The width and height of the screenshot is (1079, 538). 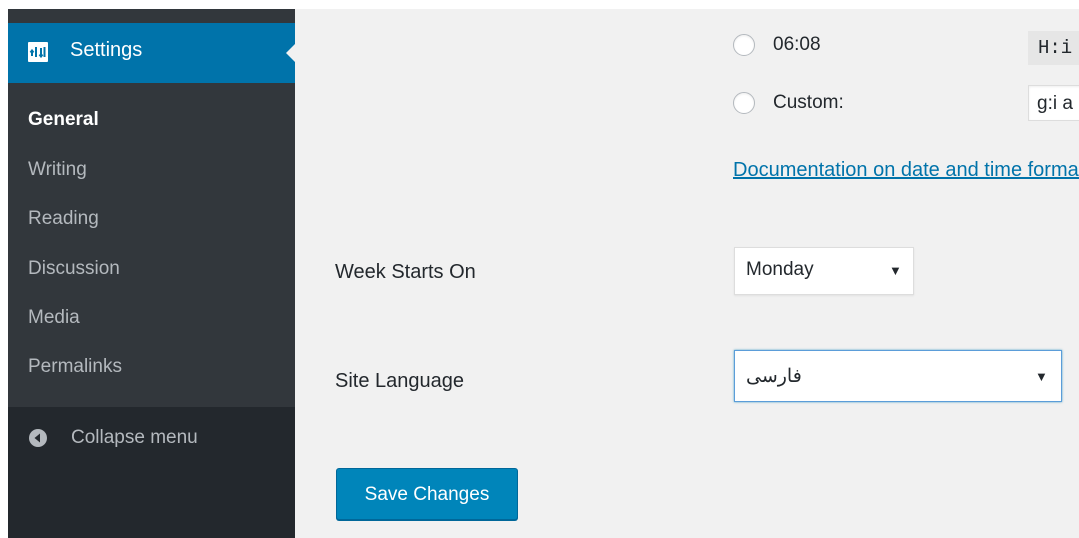 I want to click on submenu-item-media: Media, so click(x=54, y=318).